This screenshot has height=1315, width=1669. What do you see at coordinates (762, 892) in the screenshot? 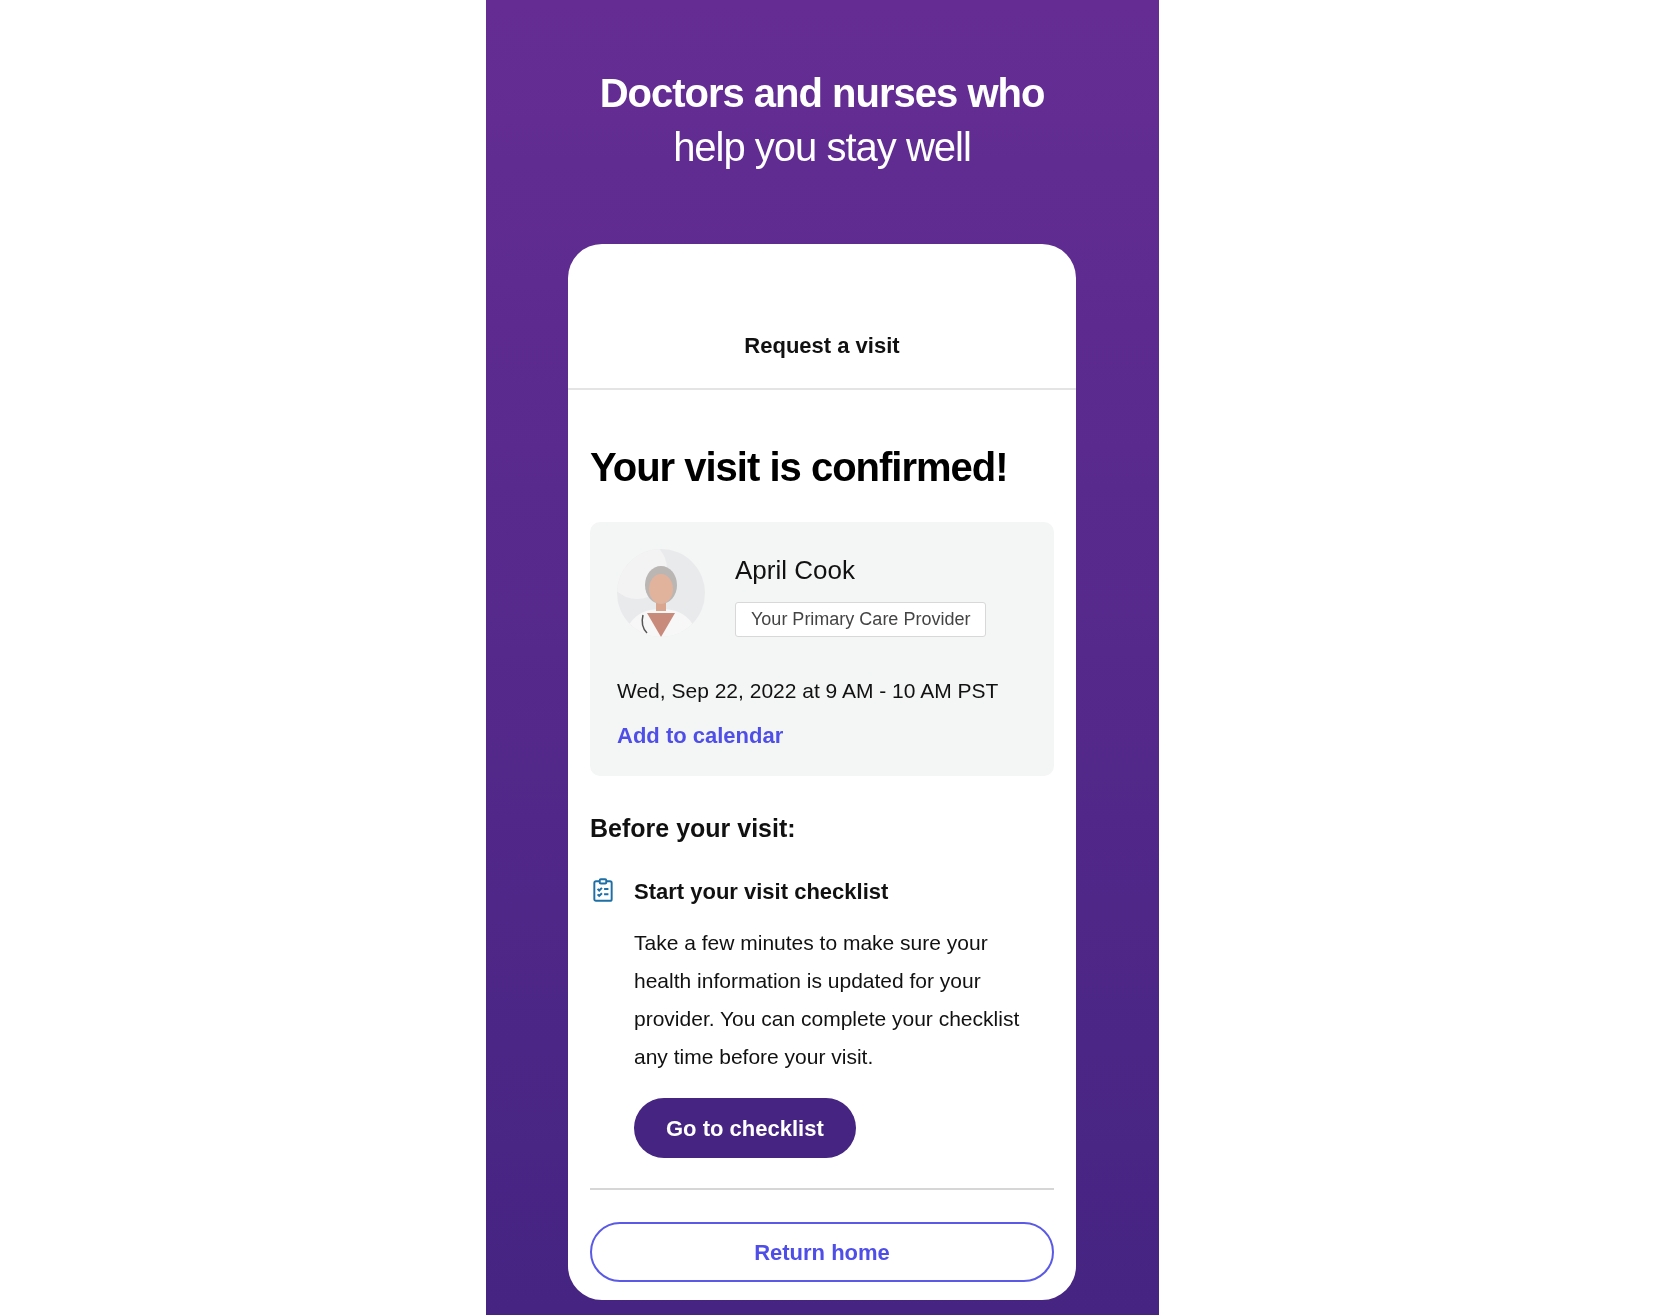
I see `task-title: Start your visit checklist` at bounding box center [762, 892].